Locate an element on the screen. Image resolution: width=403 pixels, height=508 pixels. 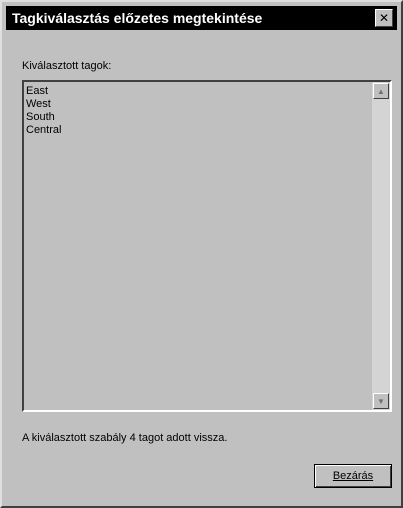
scroll-up-icon: ▲ is located at coordinates (381, 91).